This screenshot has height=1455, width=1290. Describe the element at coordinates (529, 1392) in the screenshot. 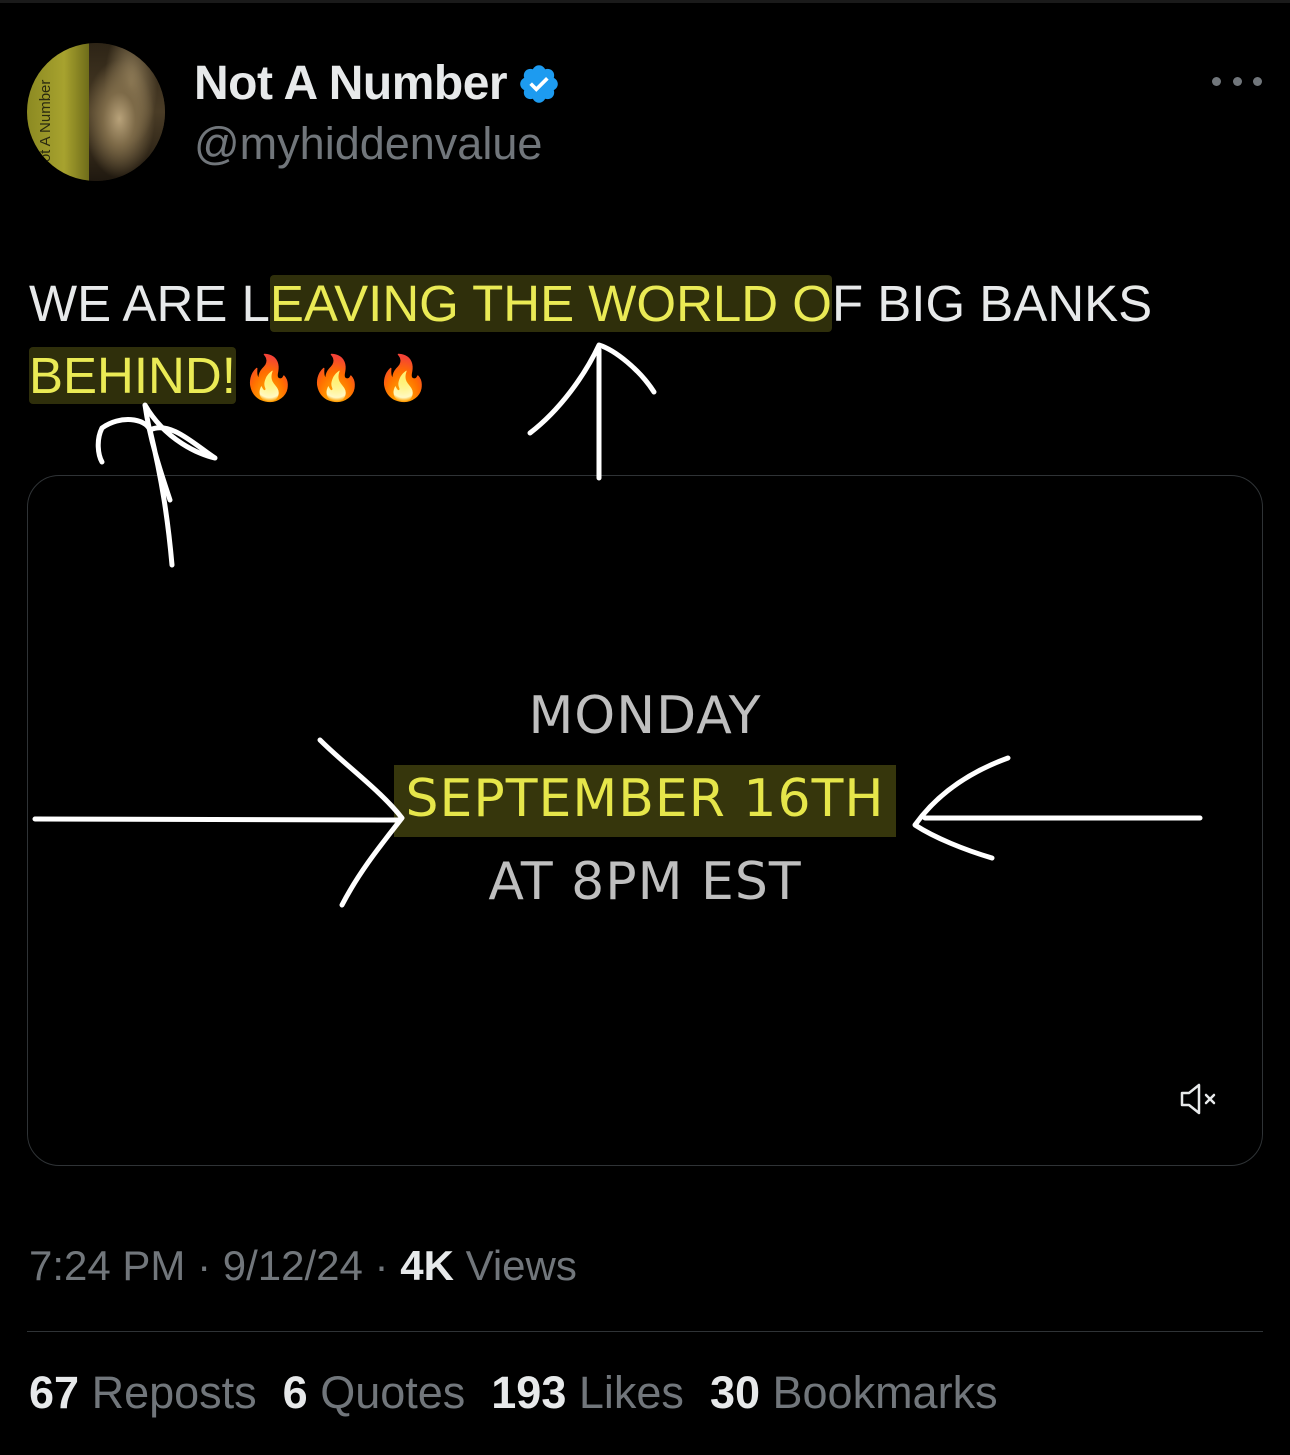

I see `likes-count: 193` at that location.